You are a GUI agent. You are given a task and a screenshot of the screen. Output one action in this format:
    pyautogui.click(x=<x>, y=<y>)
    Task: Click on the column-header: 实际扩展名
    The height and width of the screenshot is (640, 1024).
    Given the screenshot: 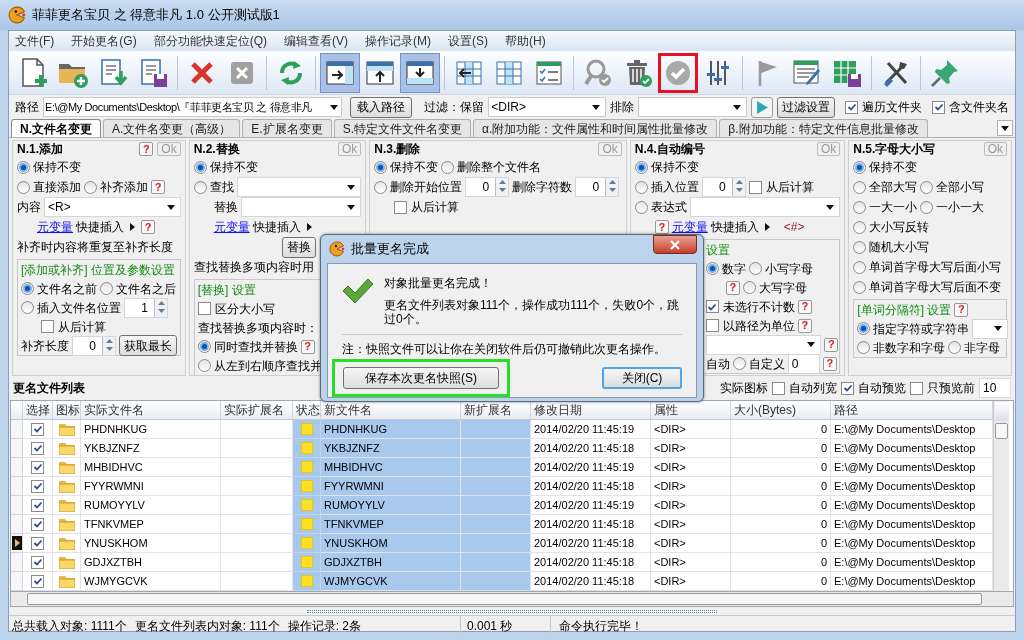 What is the action you would take?
    pyautogui.click(x=257, y=410)
    